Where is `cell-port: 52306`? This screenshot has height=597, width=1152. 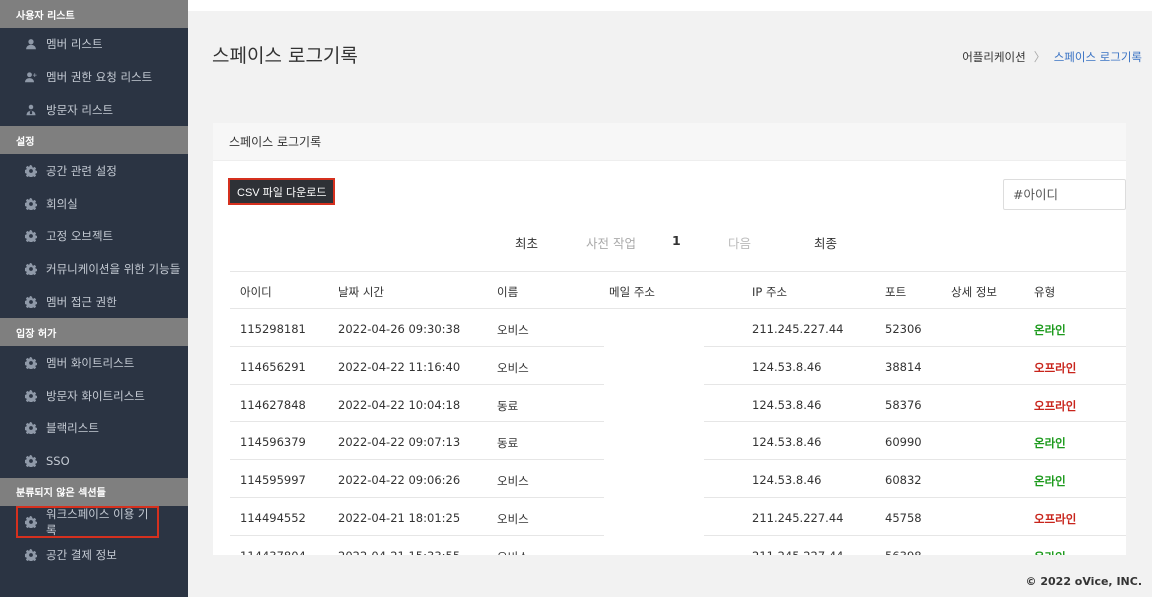
cell-port: 52306 is located at coordinates (903, 329).